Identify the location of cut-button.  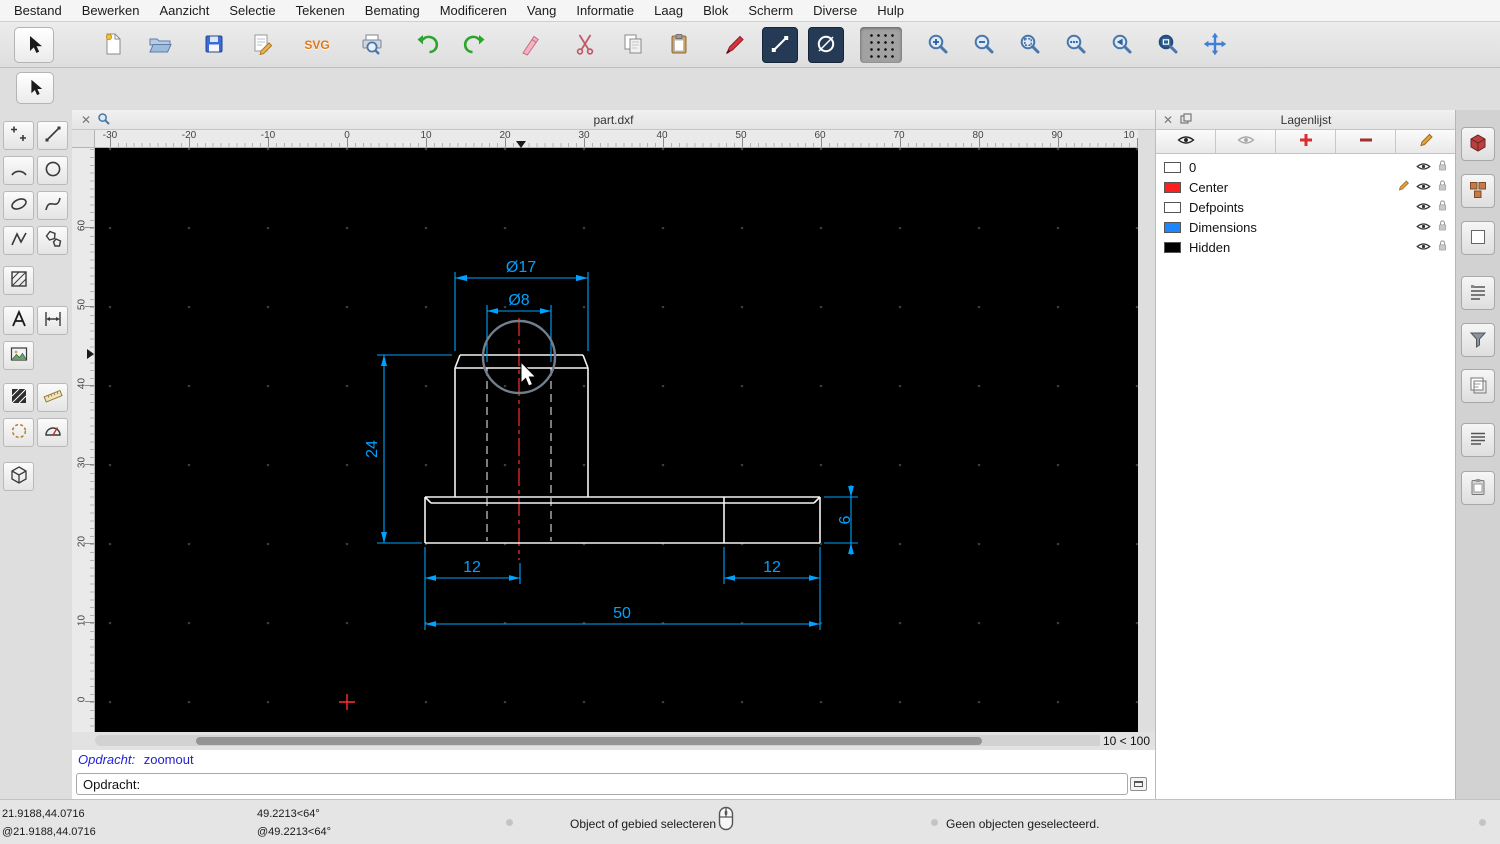
(585, 45).